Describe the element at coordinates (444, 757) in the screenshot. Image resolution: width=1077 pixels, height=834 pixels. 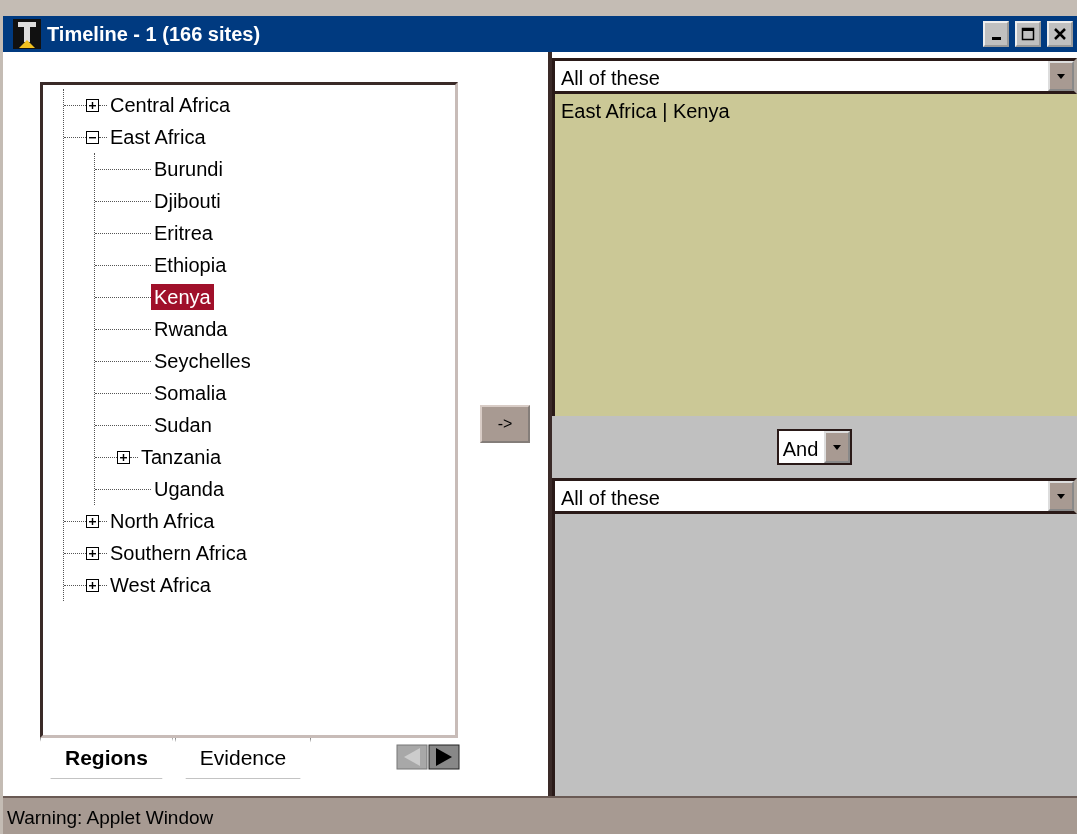
I see `scroll-right-icon` at that location.